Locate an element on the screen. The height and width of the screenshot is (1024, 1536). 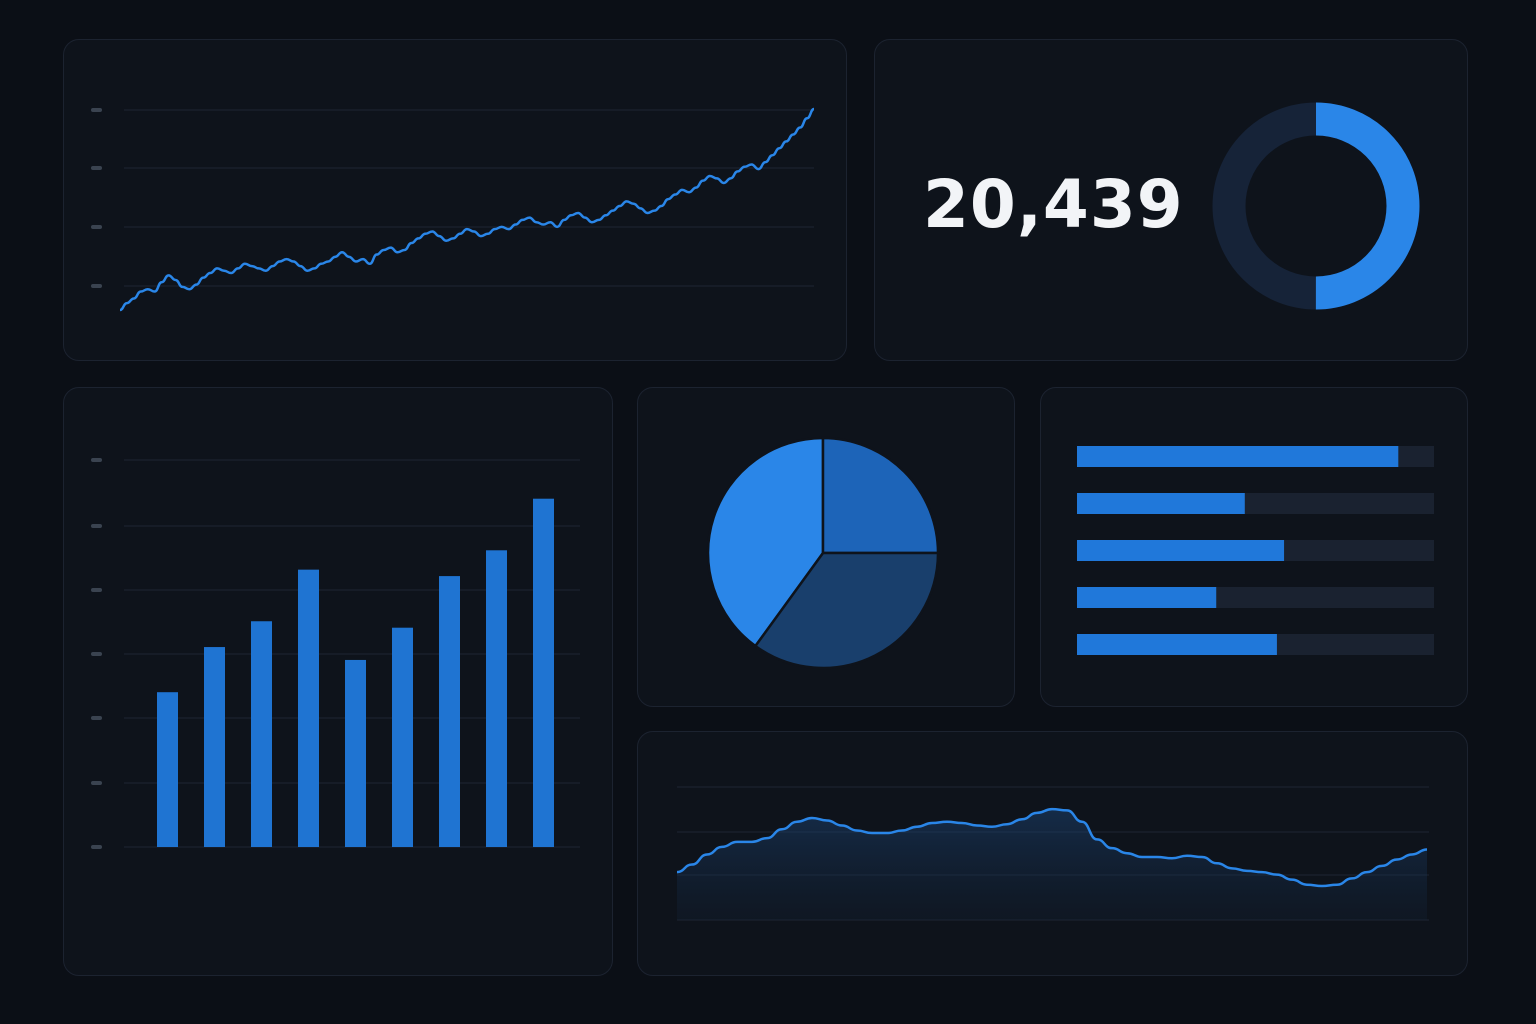
bar-chart is located at coordinates (335, 653).